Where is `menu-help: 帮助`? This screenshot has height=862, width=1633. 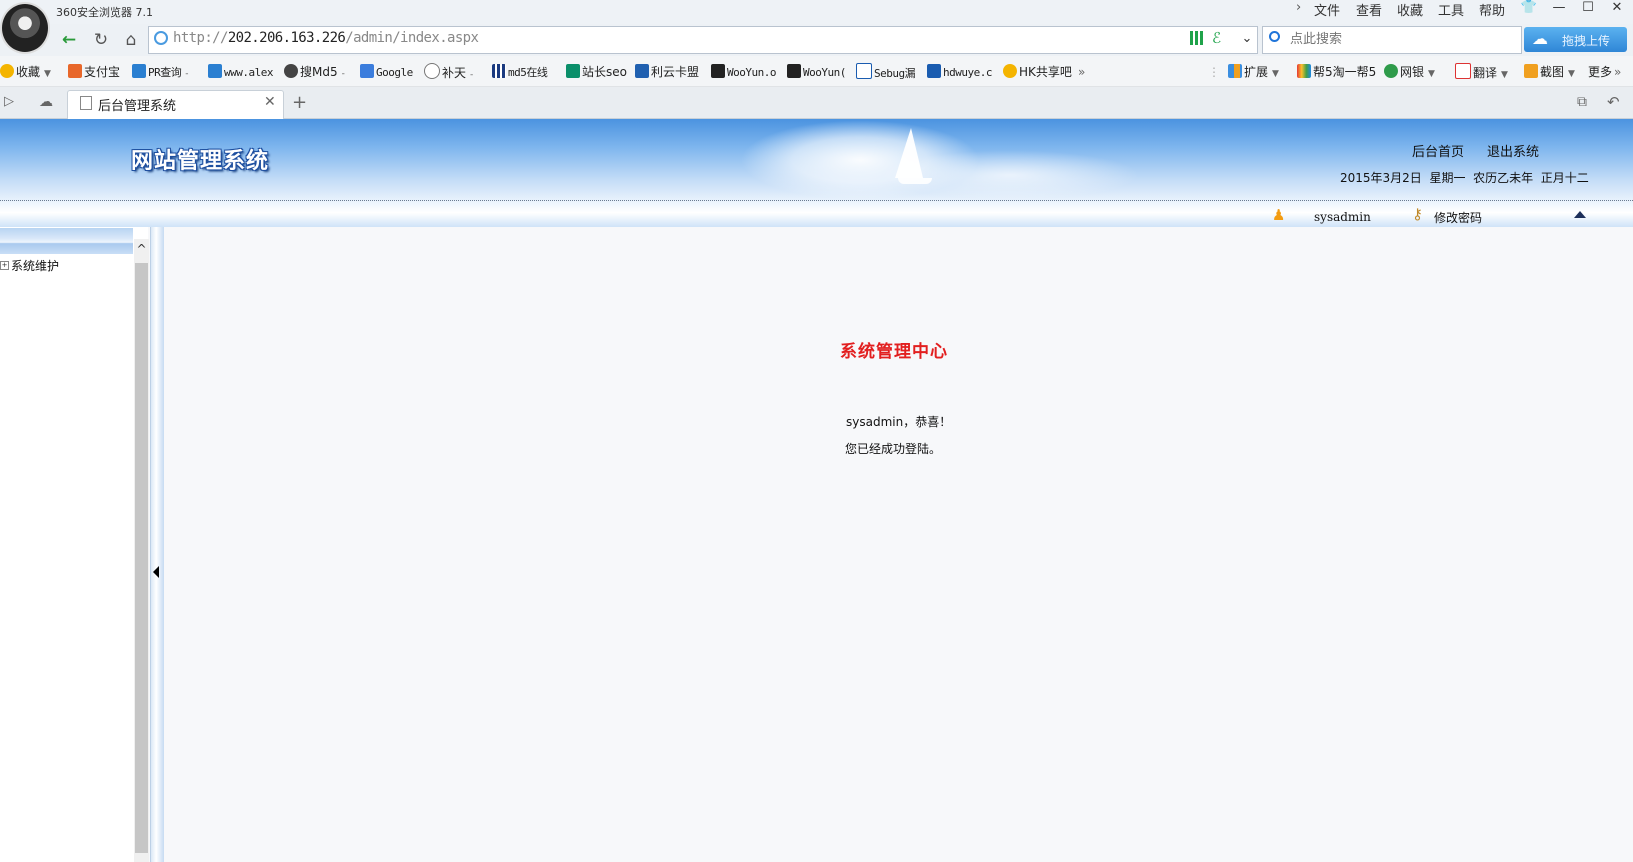
menu-help: 帮助 is located at coordinates (1492, 9).